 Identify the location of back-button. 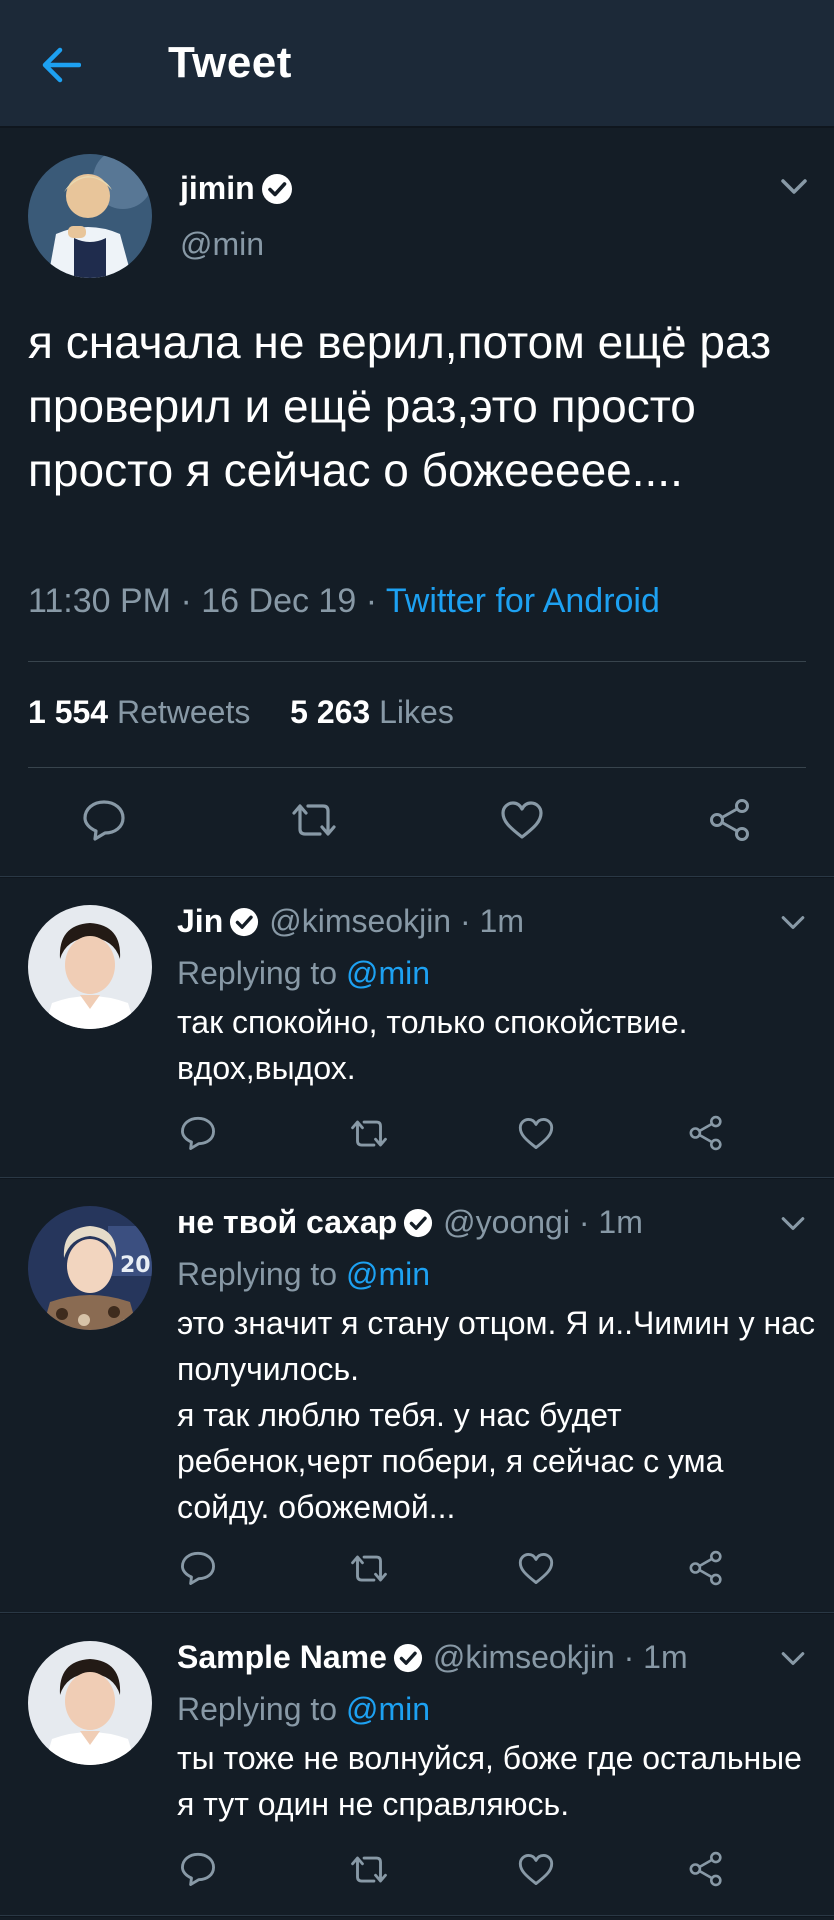
(61, 65).